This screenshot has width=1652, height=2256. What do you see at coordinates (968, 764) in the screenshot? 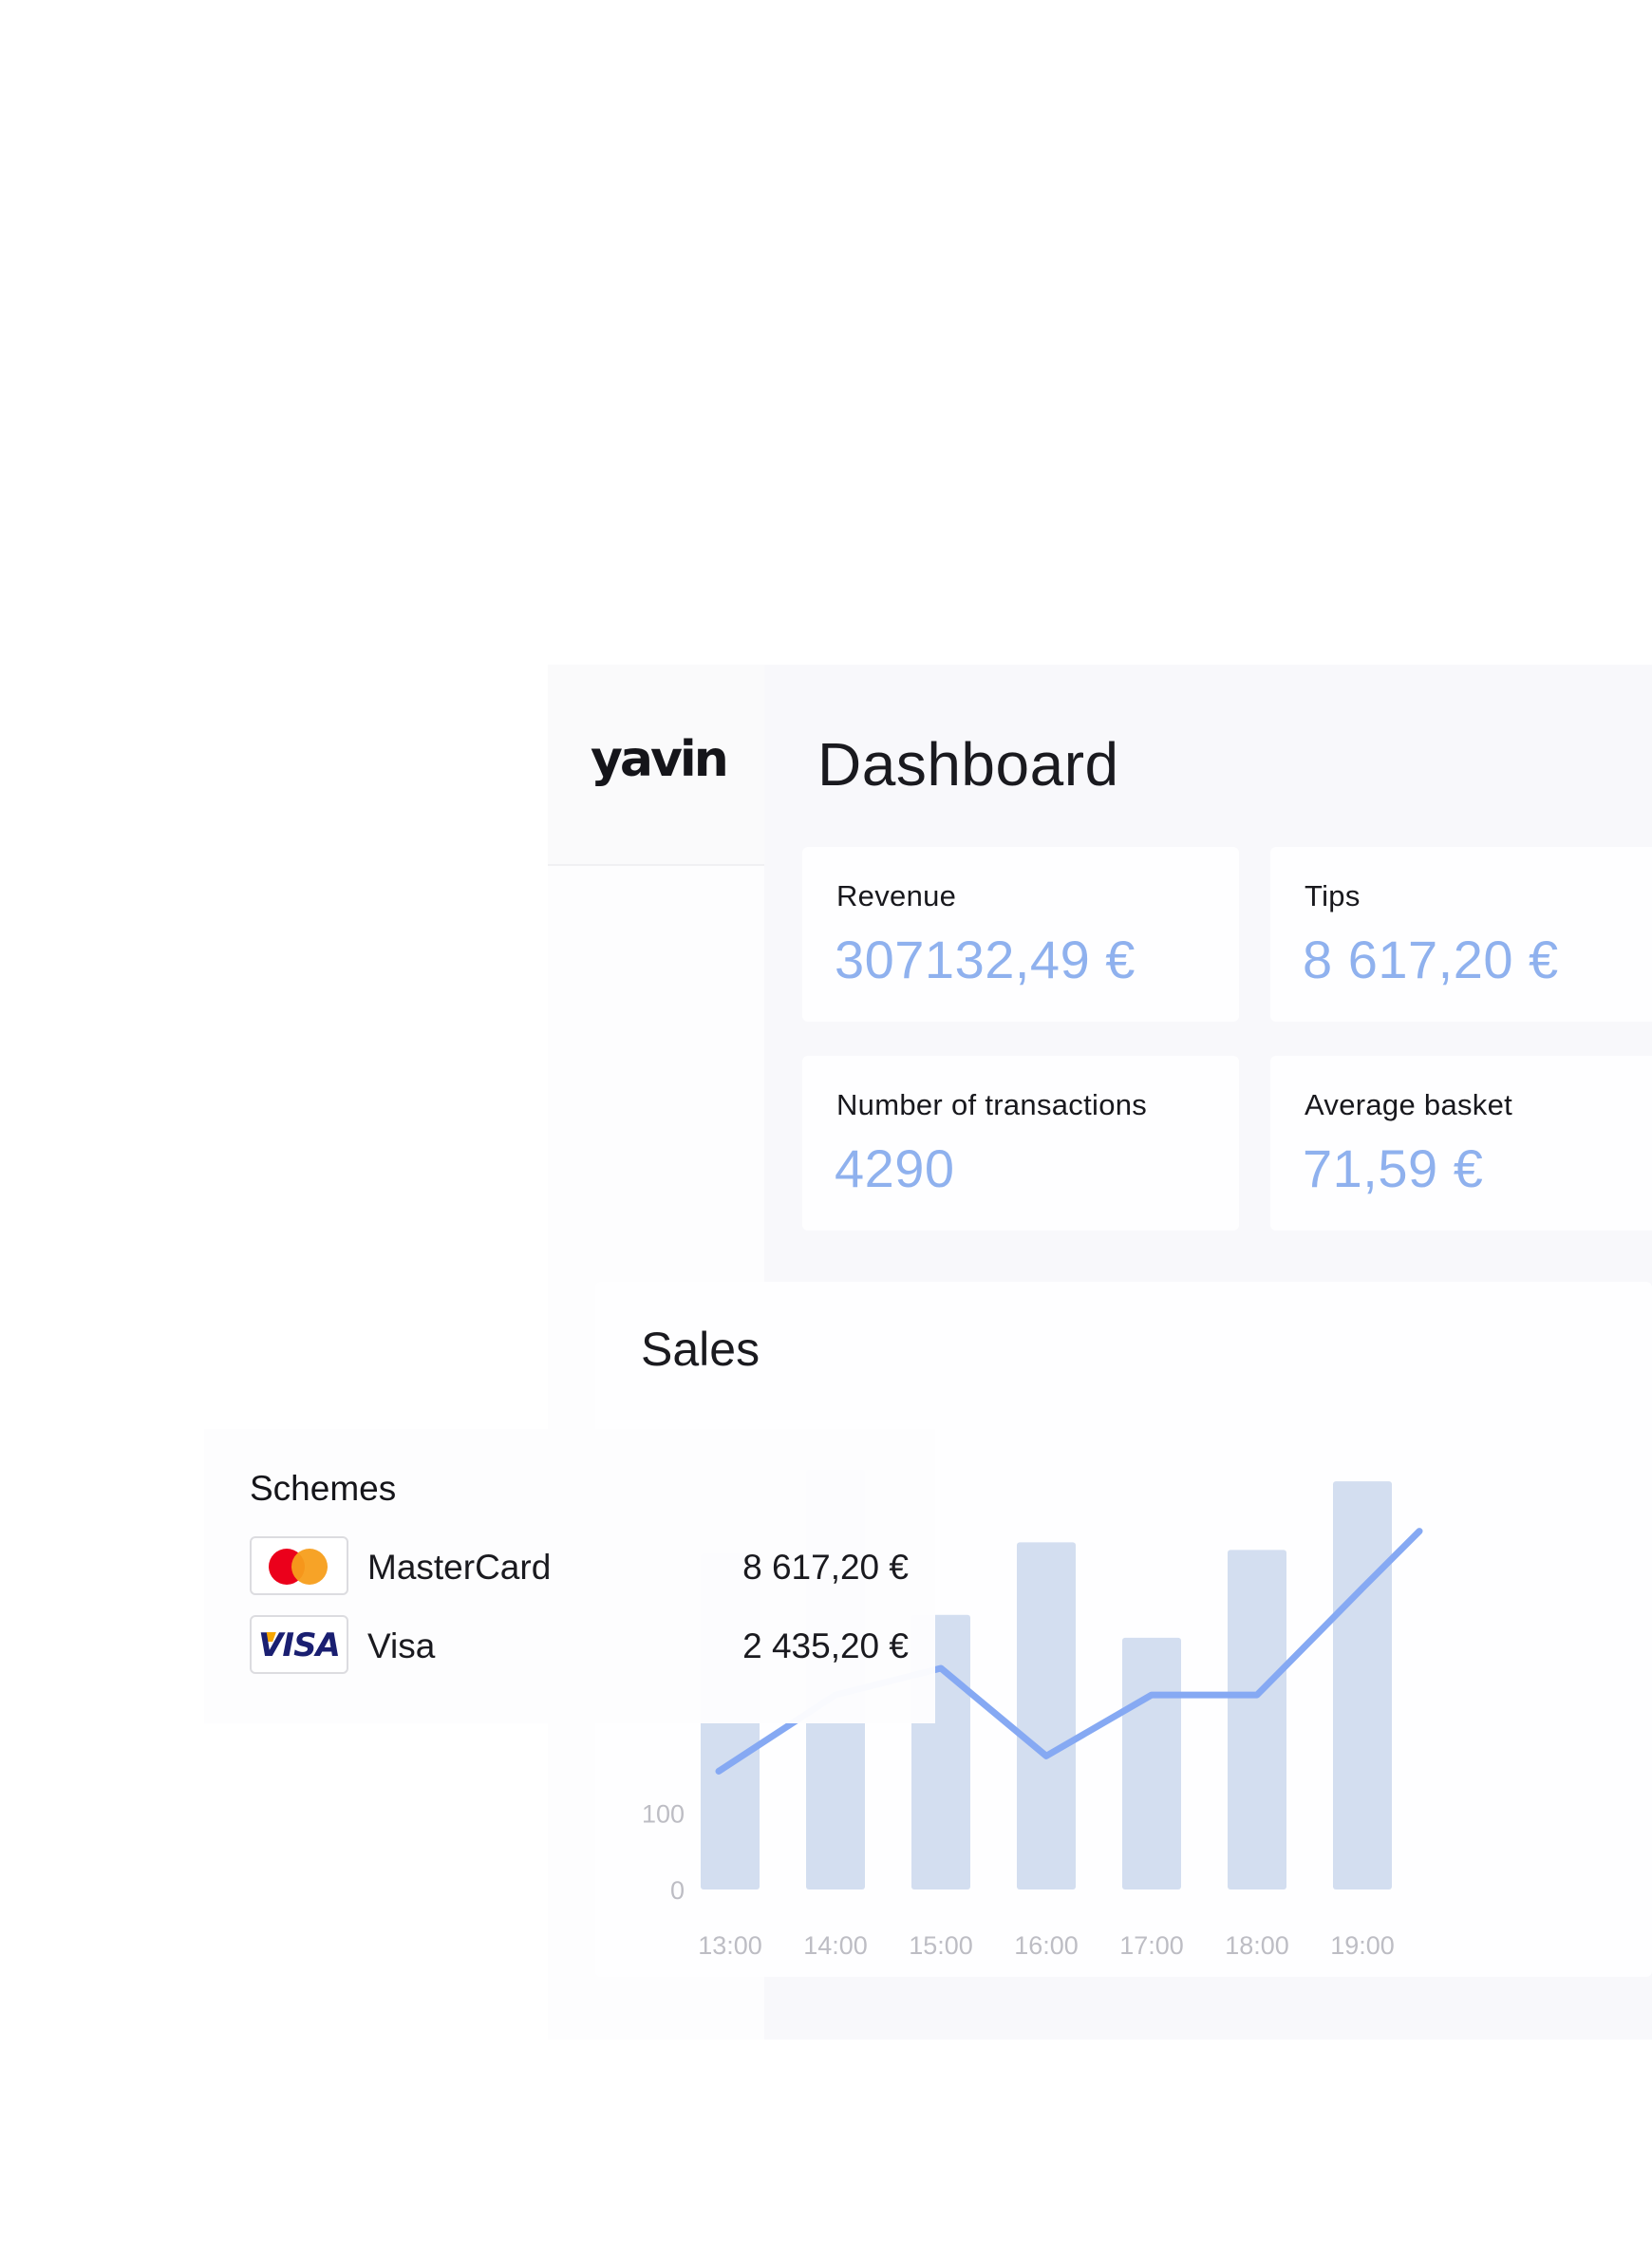
I see `page-title: Dashboard` at bounding box center [968, 764].